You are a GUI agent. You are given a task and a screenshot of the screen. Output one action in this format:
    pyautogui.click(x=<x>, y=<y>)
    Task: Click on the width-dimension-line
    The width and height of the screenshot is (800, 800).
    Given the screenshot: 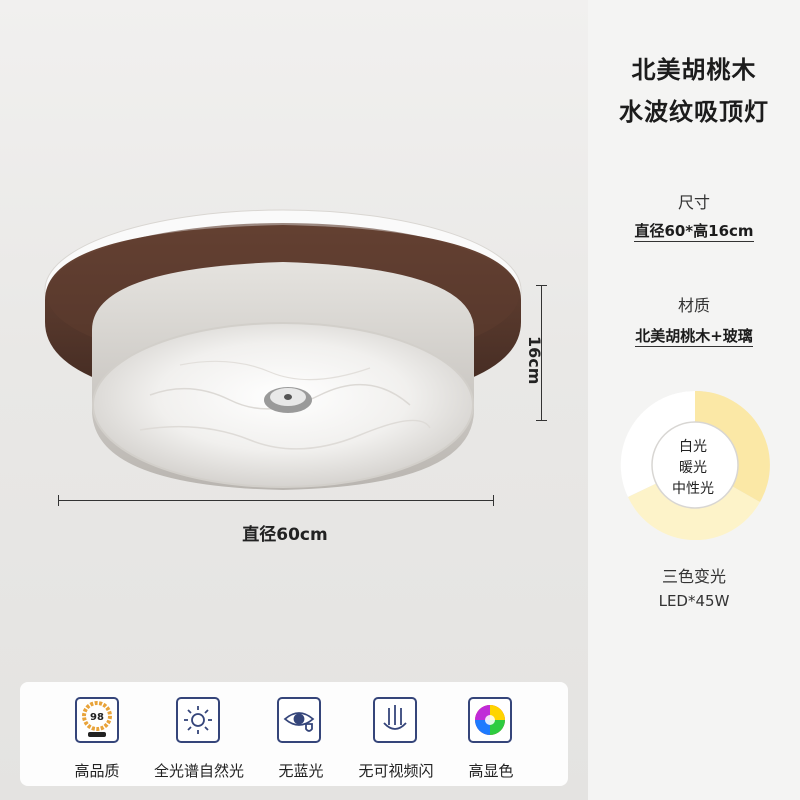 What is the action you would take?
    pyautogui.click(x=276, y=500)
    